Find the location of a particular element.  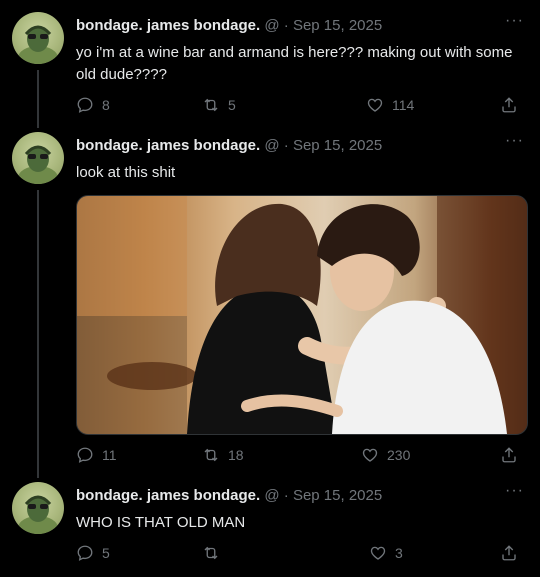

like-count: 3 is located at coordinates (399, 553).